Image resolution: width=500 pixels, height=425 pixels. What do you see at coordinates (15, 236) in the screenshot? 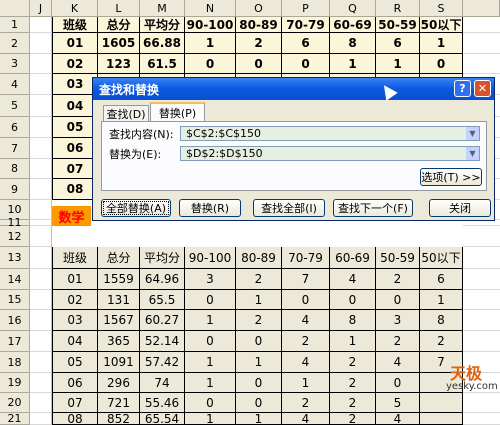
I see `row-header: 12` at bounding box center [15, 236].